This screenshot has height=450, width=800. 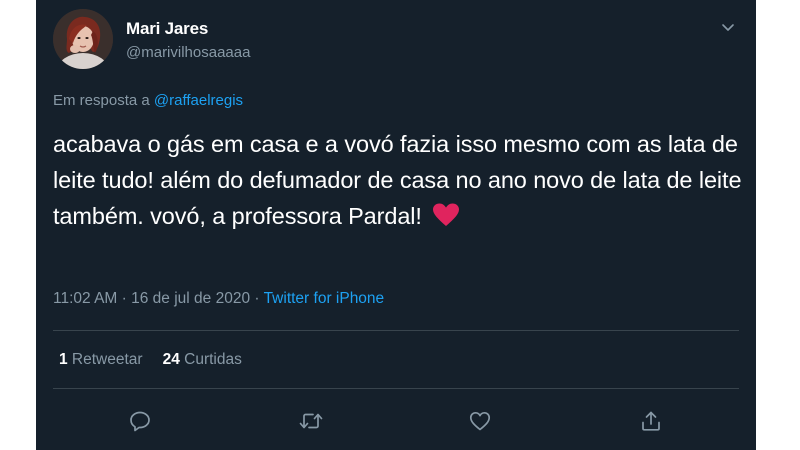 What do you see at coordinates (140, 421) in the screenshot?
I see `reply-icon` at bounding box center [140, 421].